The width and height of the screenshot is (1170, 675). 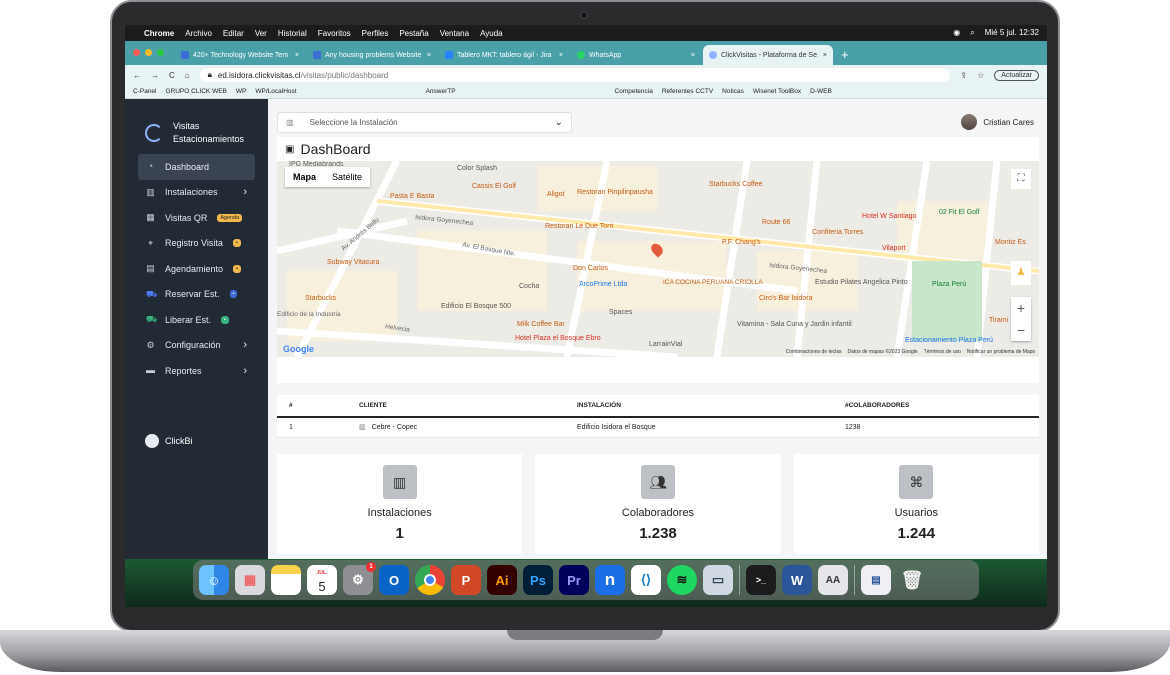 I want to click on sidebar-item-agendamiento: ▤ Agendamiento •, so click(x=196, y=269).